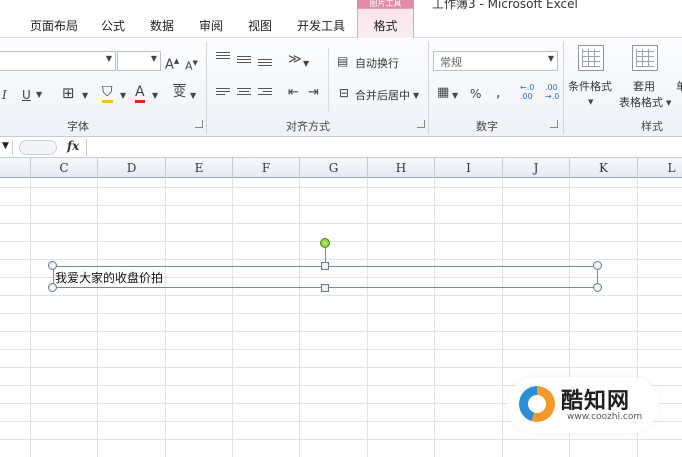 The height and width of the screenshot is (457, 682). I want to click on tab-review: 审阅, so click(211, 25).